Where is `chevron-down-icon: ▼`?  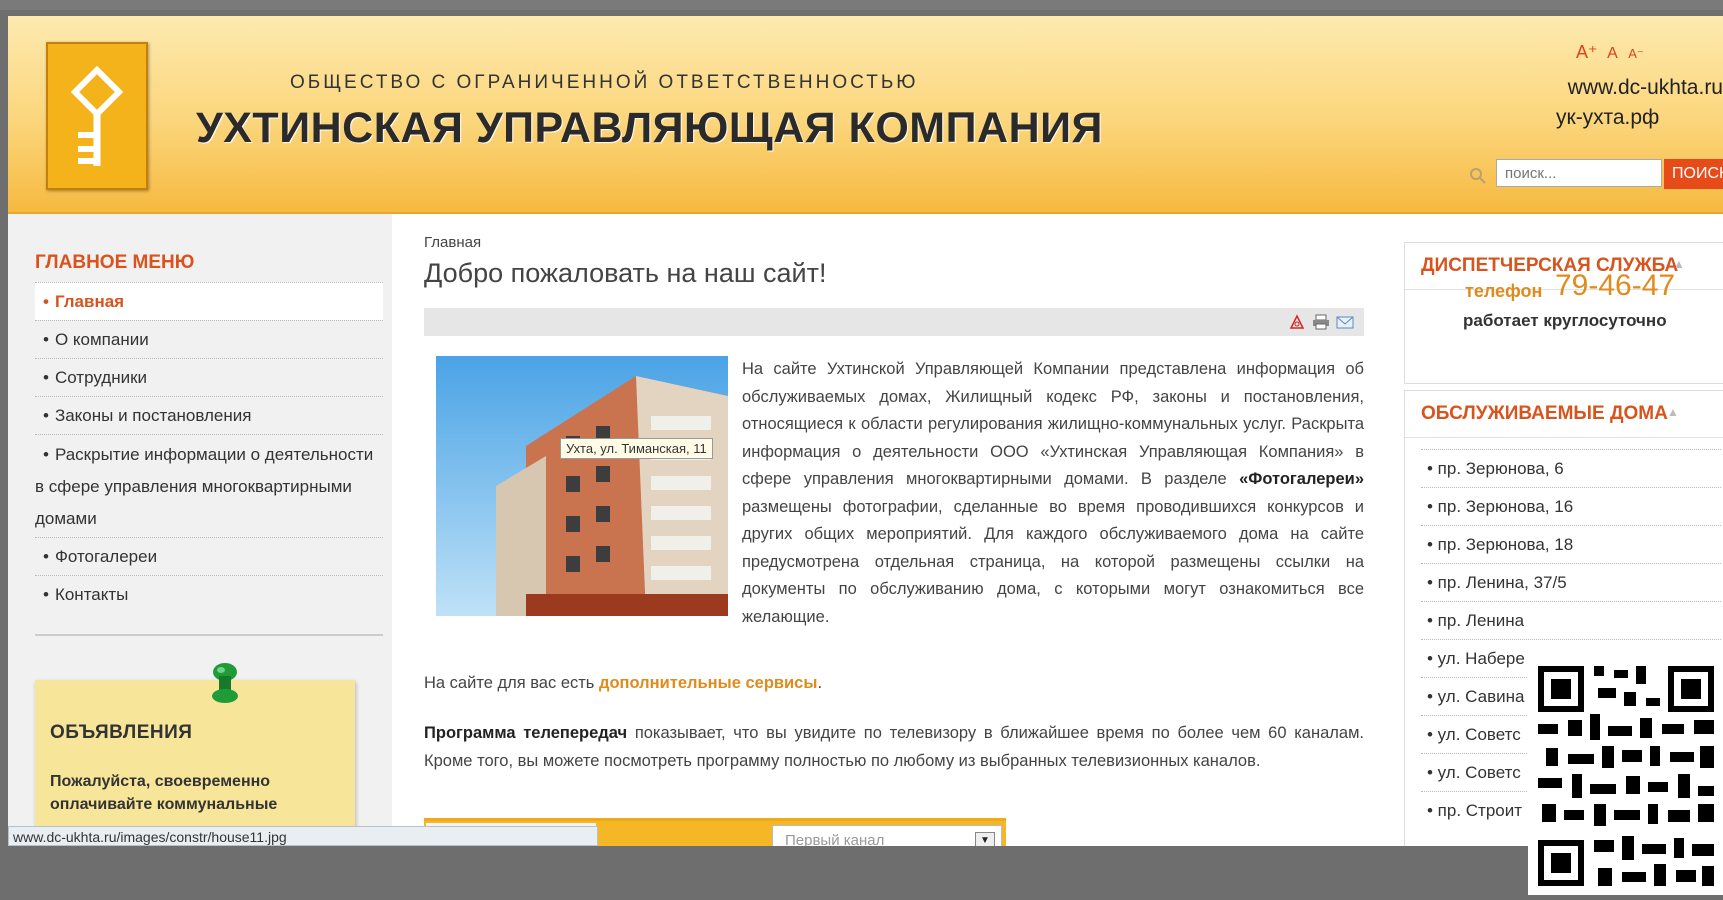
chevron-down-icon: ▼ is located at coordinates (985, 839).